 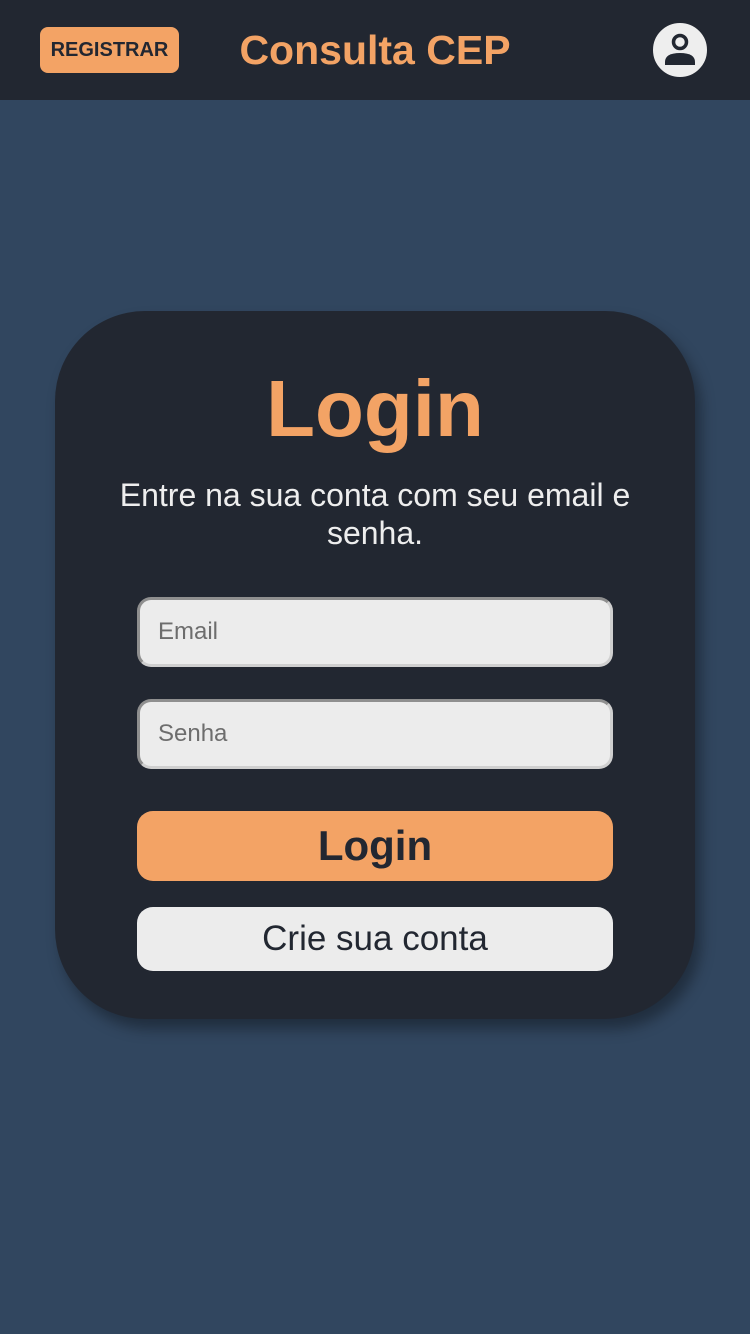 What do you see at coordinates (375, 939) in the screenshot?
I see `create-account-button: Crie sua conta` at bounding box center [375, 939].